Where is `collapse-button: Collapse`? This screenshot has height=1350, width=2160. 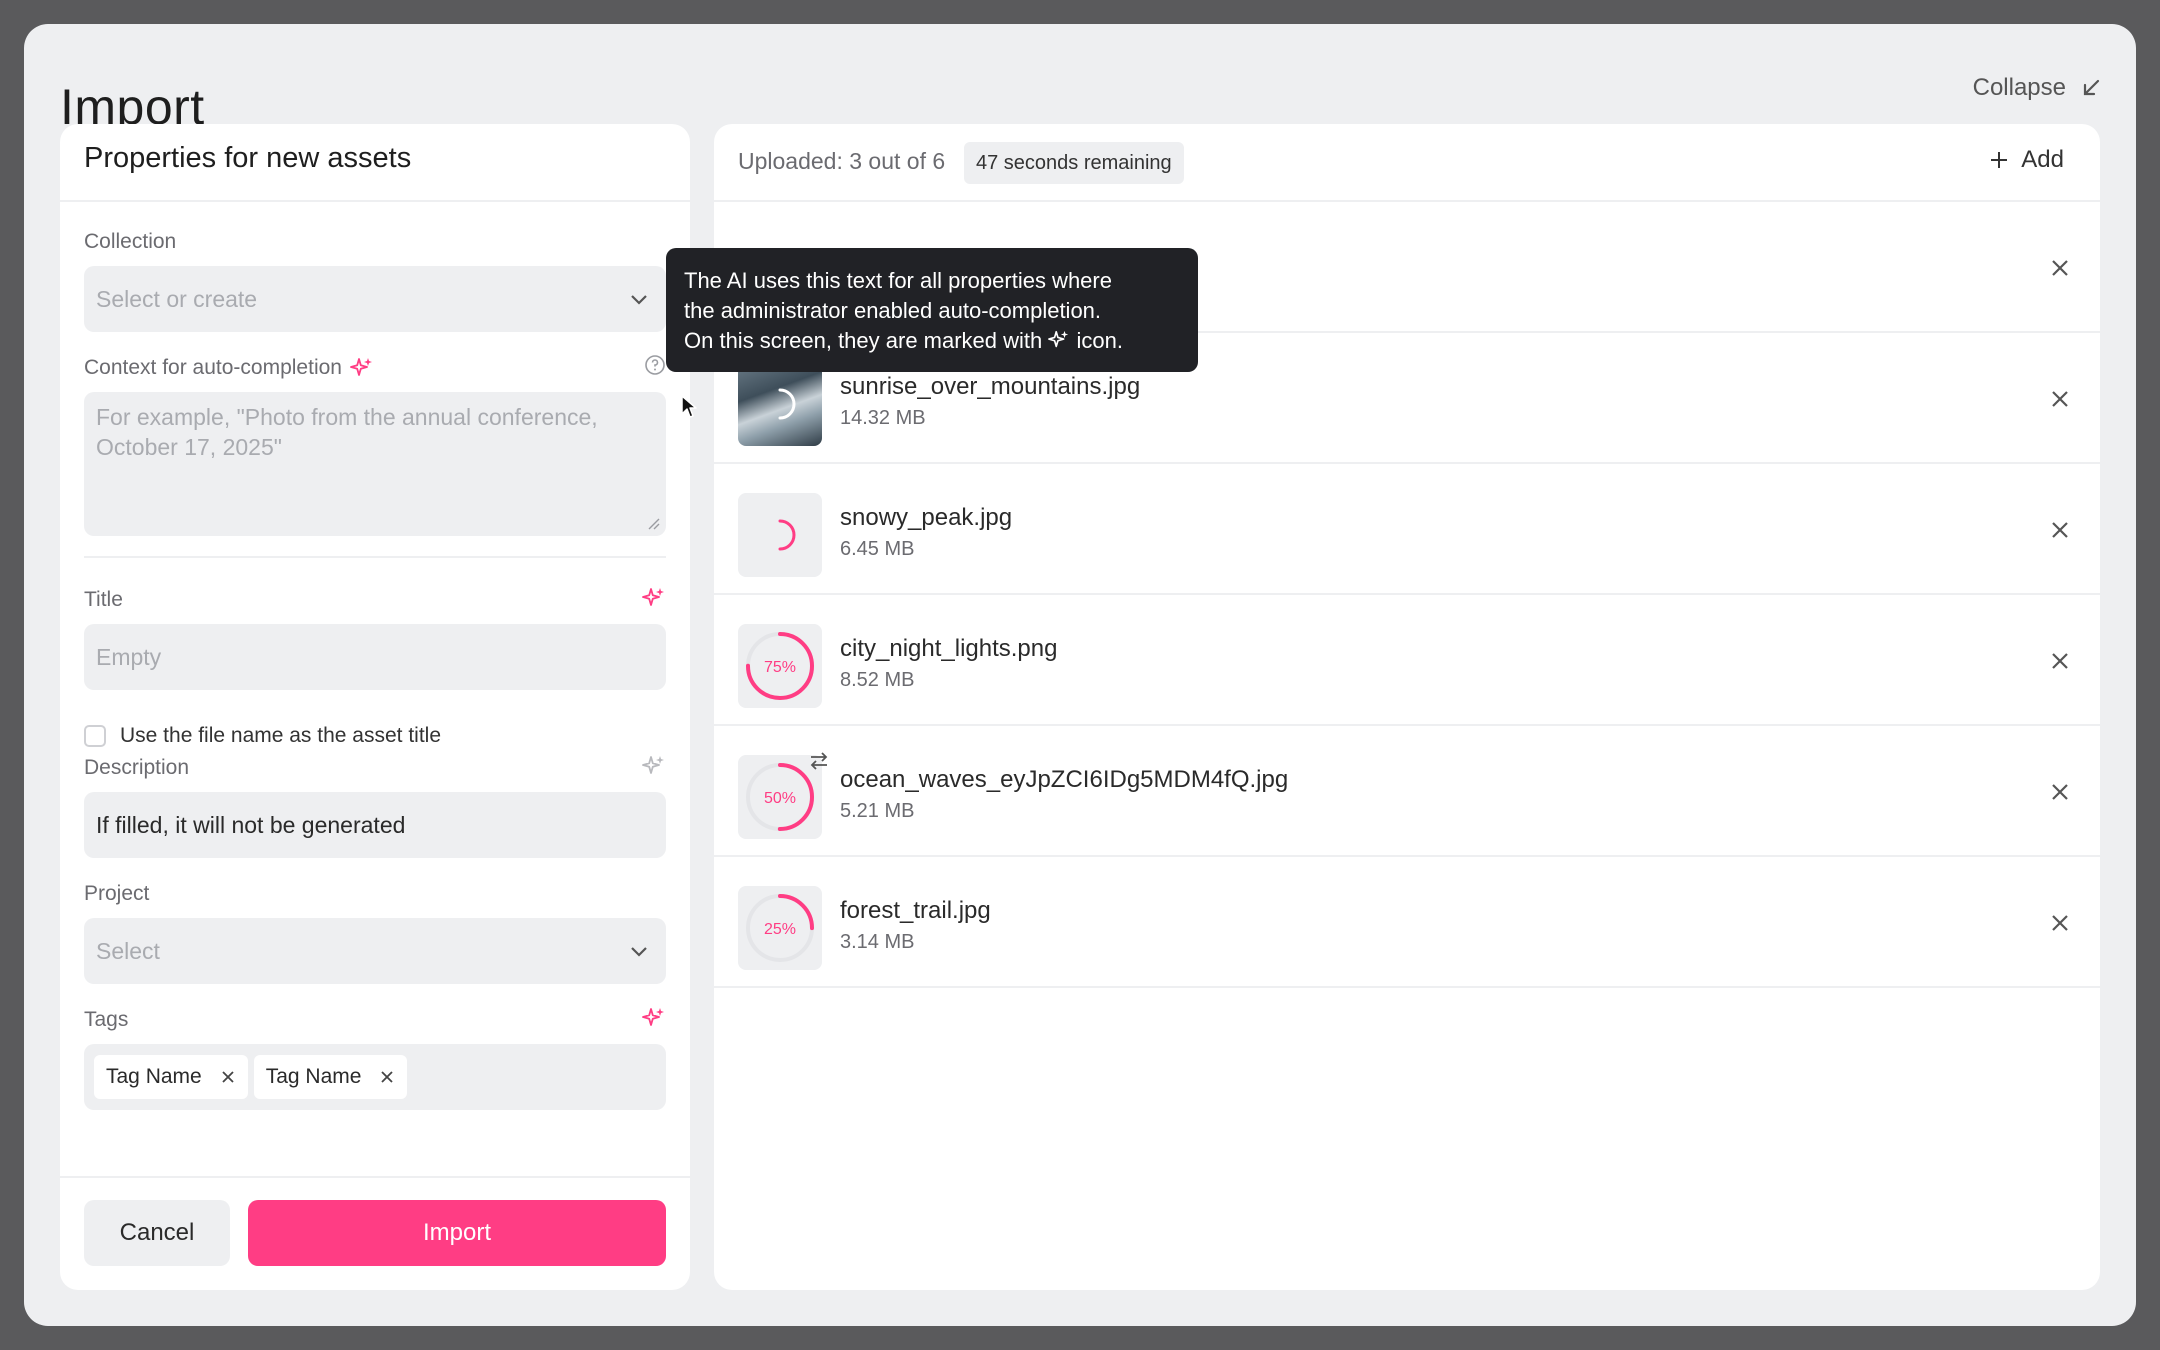 collapse-button: Collapse is located at coordinates (2037, 88).